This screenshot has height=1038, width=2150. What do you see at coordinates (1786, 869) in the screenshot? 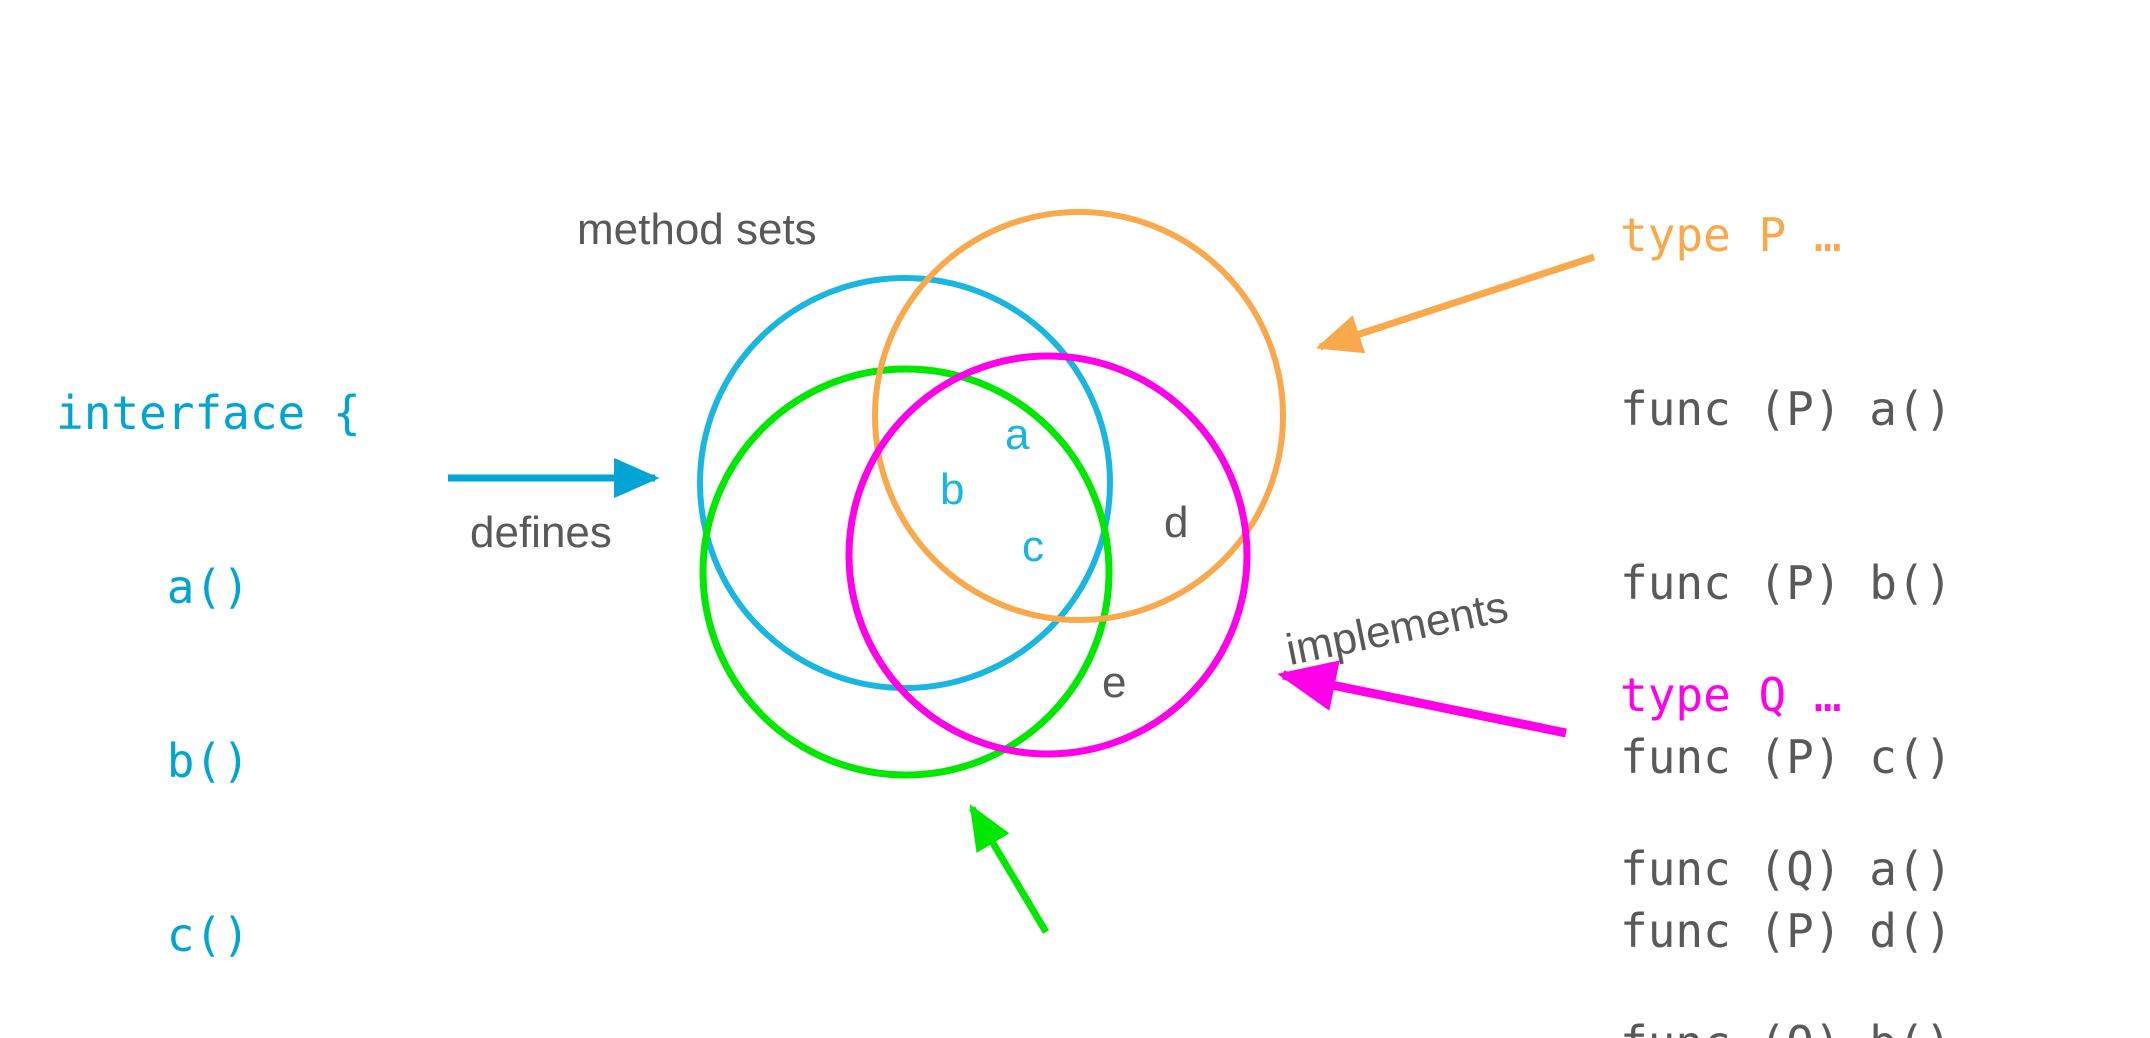
I see `type-q-method-0: func (Q) a()` at bounding box center [1786, 869].